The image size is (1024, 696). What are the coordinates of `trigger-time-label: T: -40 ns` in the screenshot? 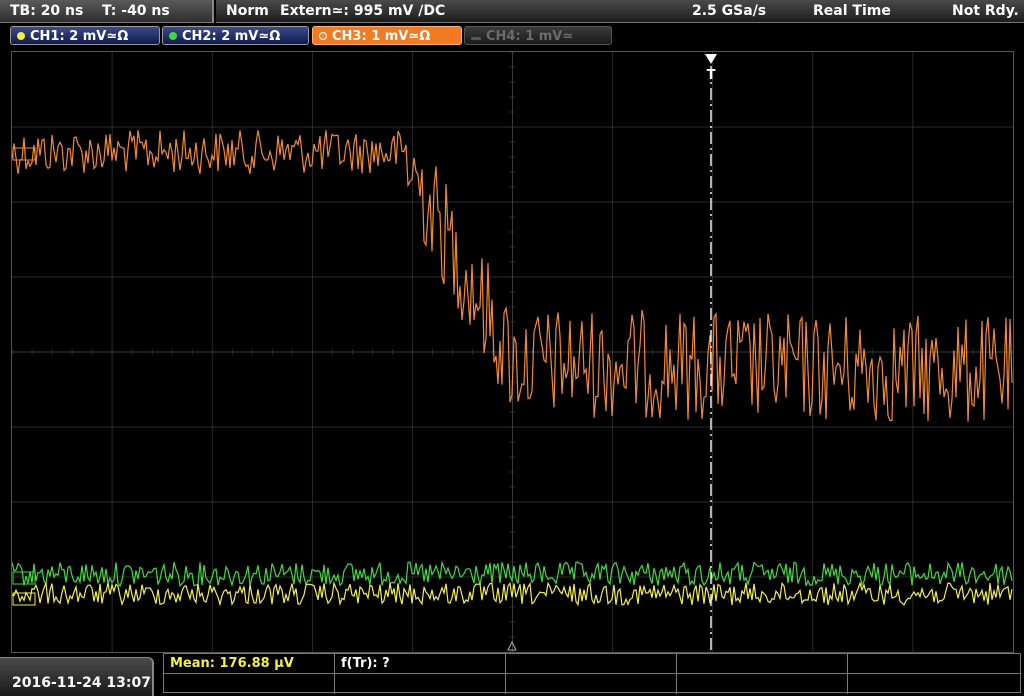 It's located at (136, 11).